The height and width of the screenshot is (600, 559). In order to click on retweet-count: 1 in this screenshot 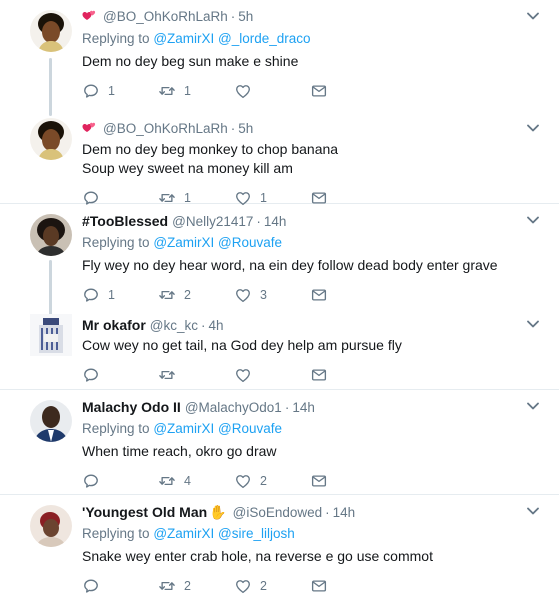, I will do `click(187, 91)`.